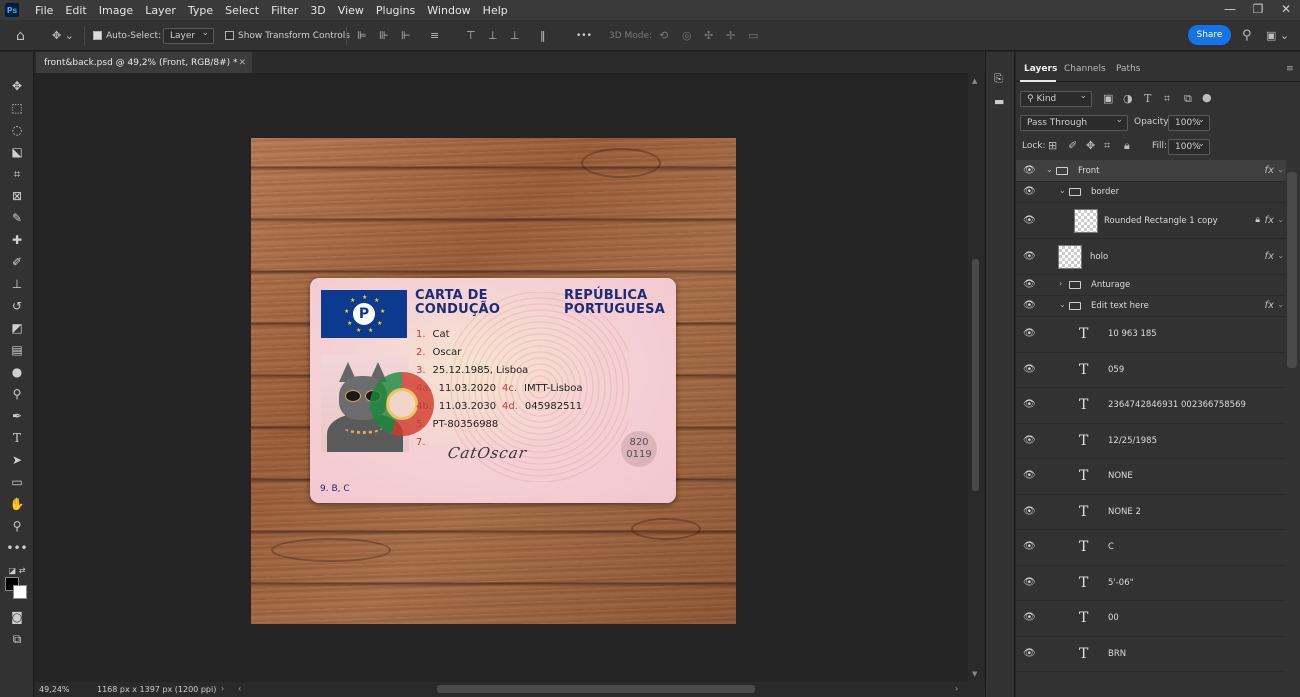  Describe the element at coordinates (1151, 257) in the screenshot. I see `layer-row: 👁︎ holo fx ⌄` at that location.